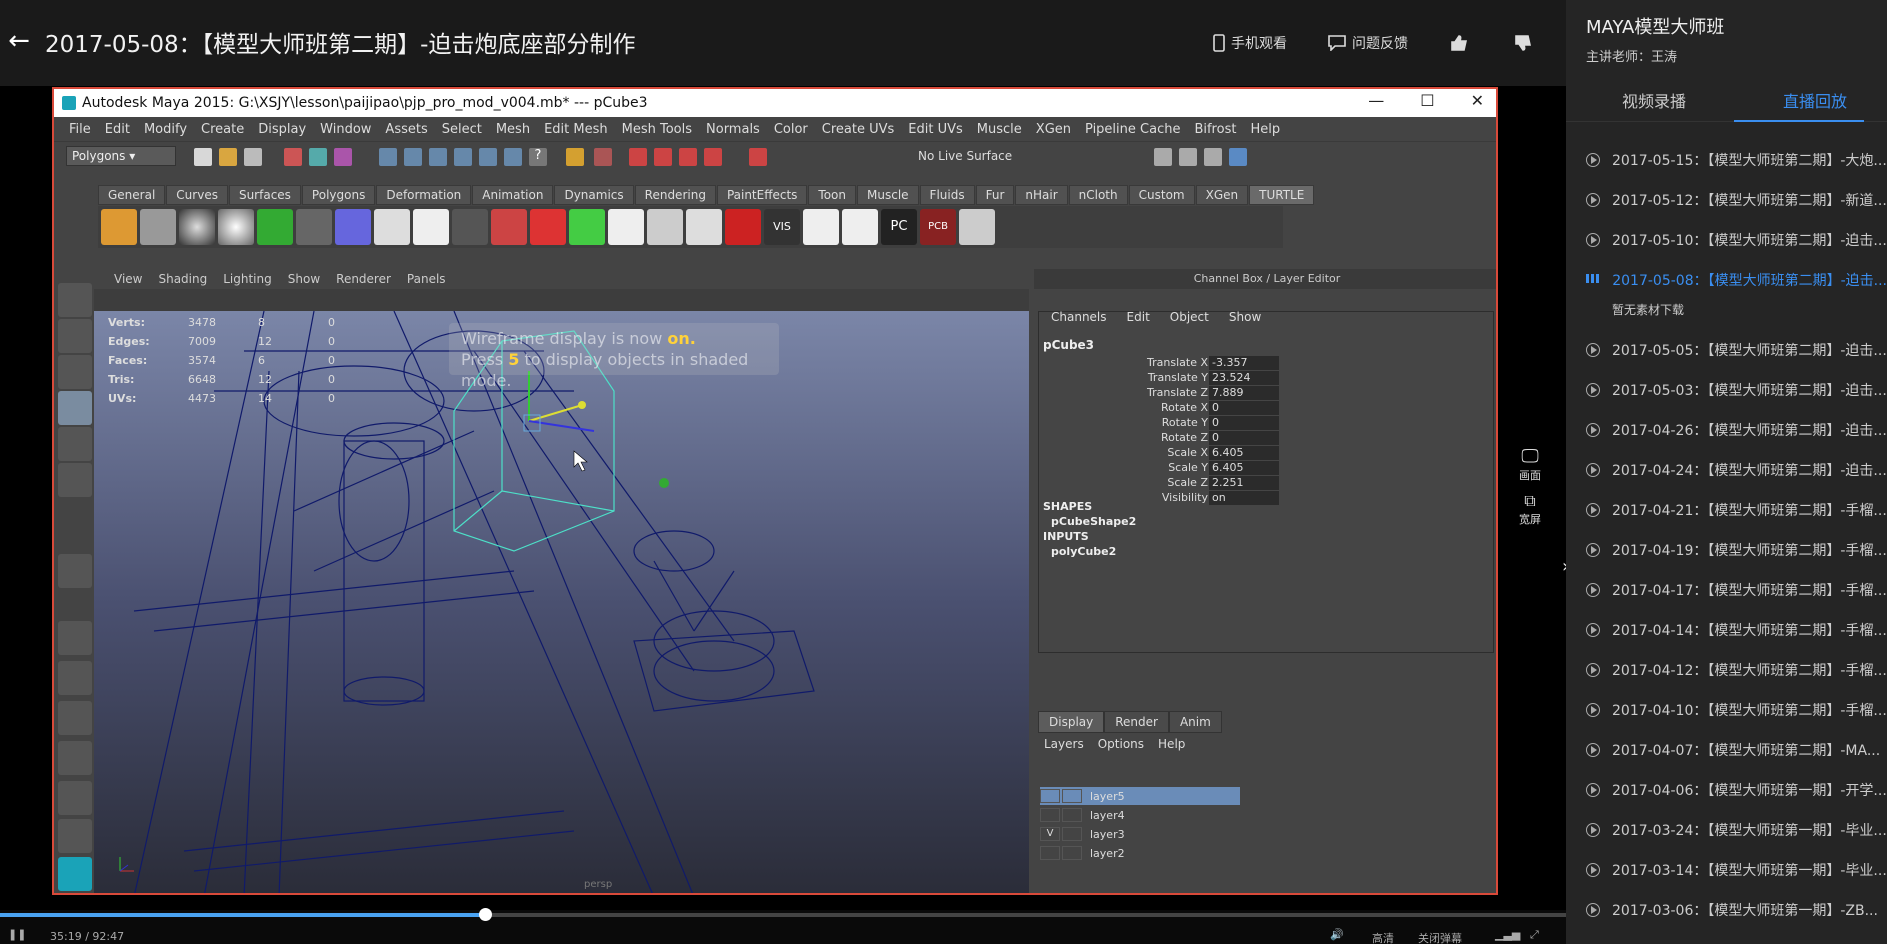 The height and width of the screenshot is (944, 1887). Describe the element at coordinates (247, 279) in the screenshot. I see `viewport-menu-item: Lighting` at that location.